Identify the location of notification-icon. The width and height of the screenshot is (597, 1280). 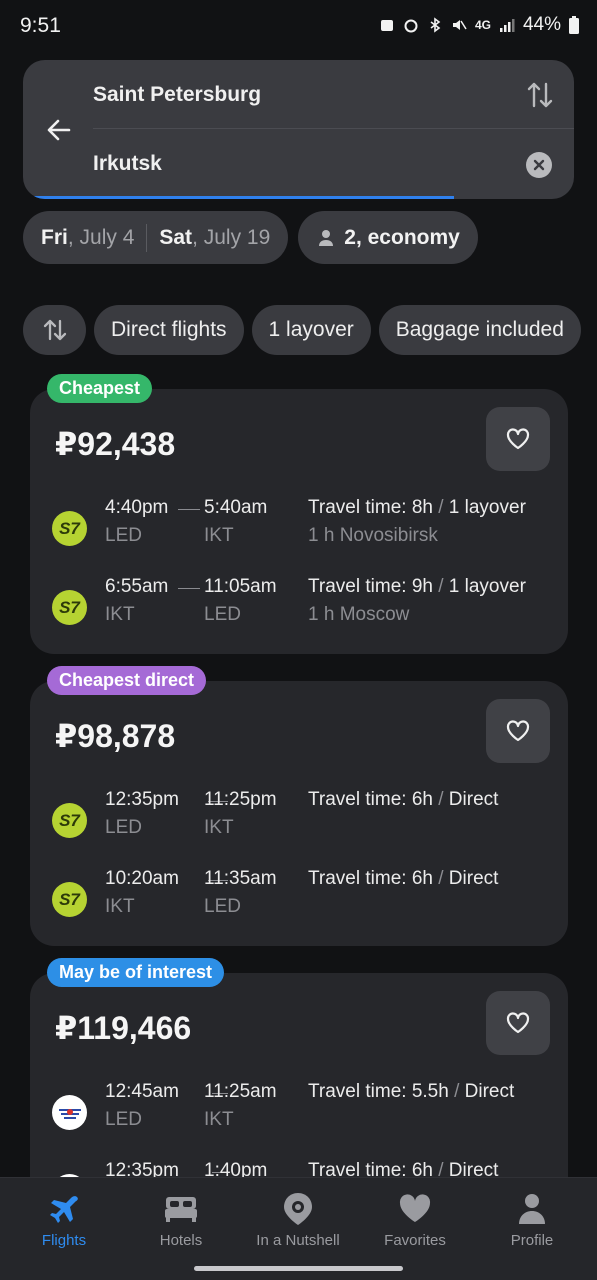
(386, 25).